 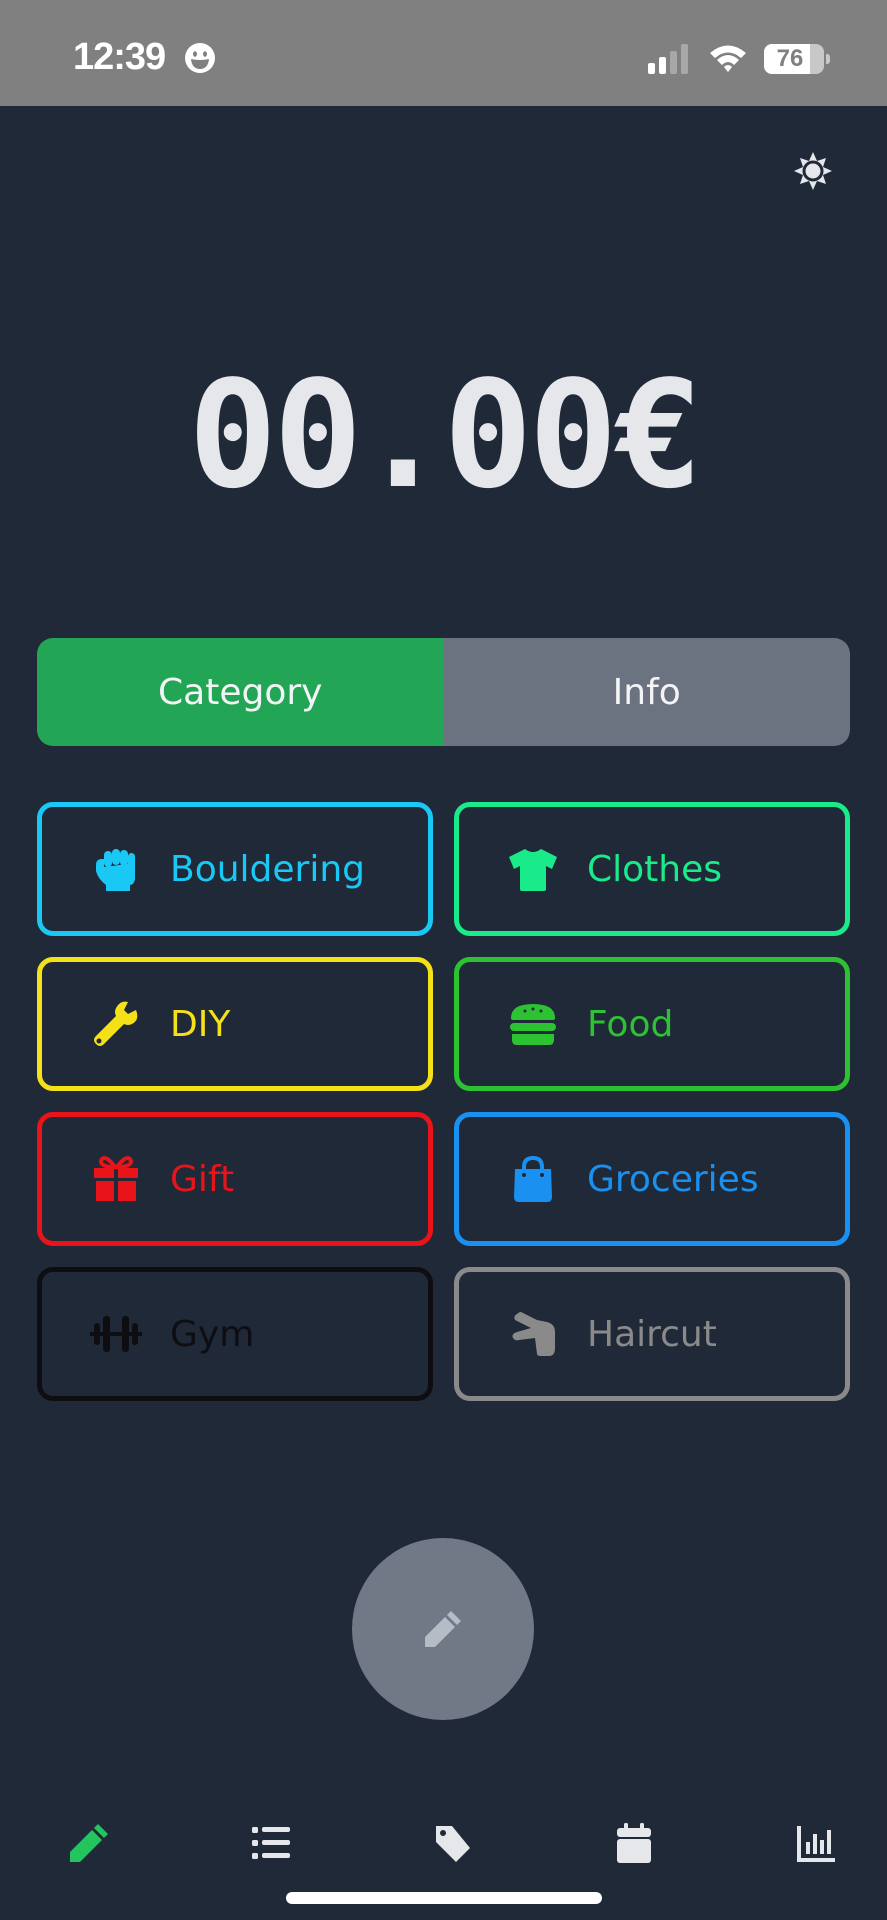 What do you see at coordinates (533, 1334) in the screenshot?
I see `hand-scissors-icon` at bounding box center [533, 1334].